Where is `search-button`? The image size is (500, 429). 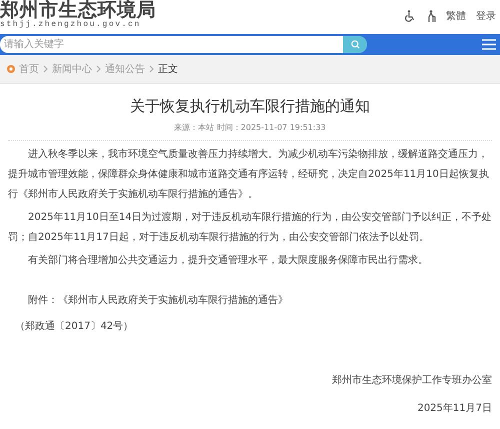 search-button is located at coordinates (355, 44).